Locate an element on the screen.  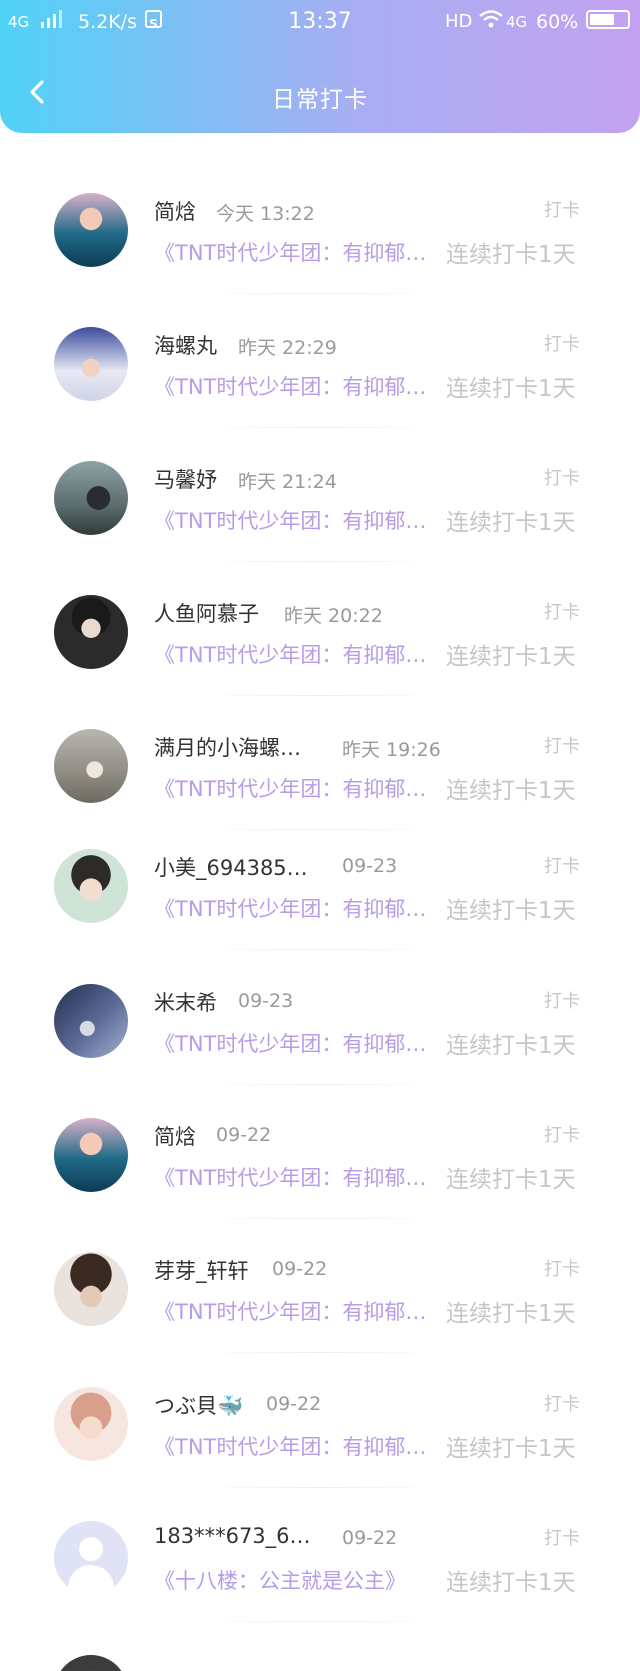
nav-bar: 日常打卡 is located at coordinates (320, 95).